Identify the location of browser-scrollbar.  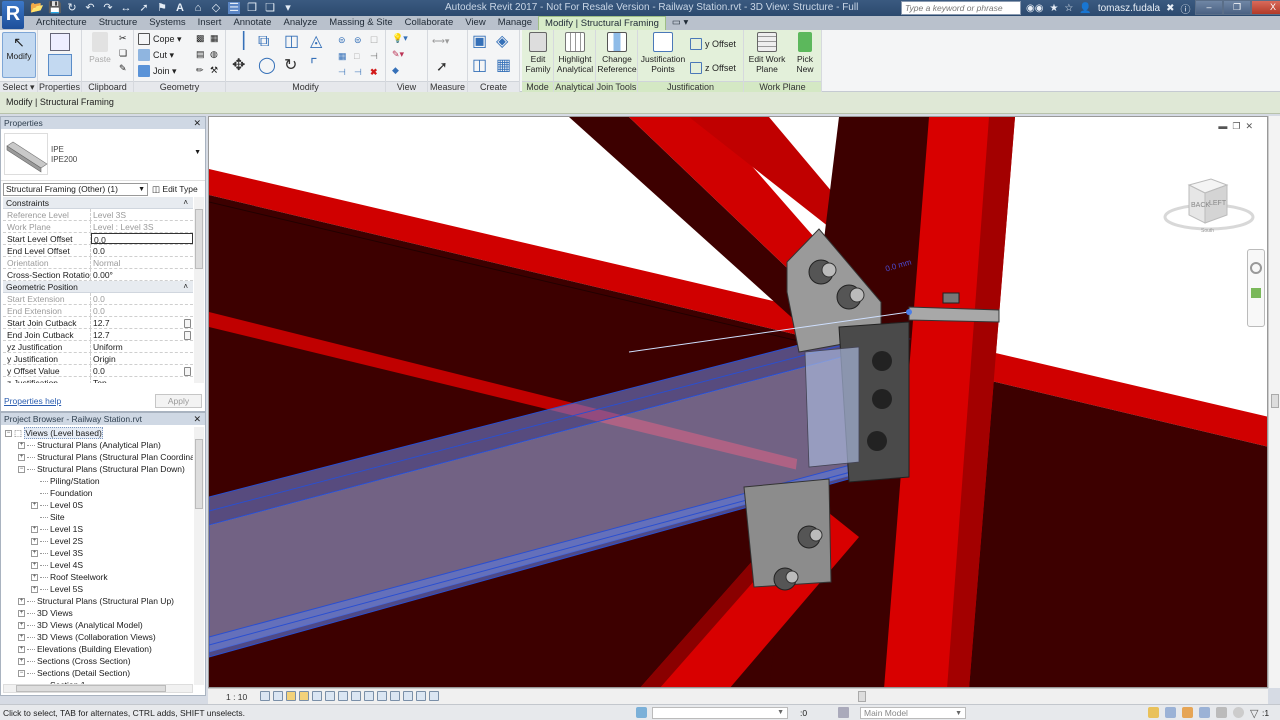
(199, 556).